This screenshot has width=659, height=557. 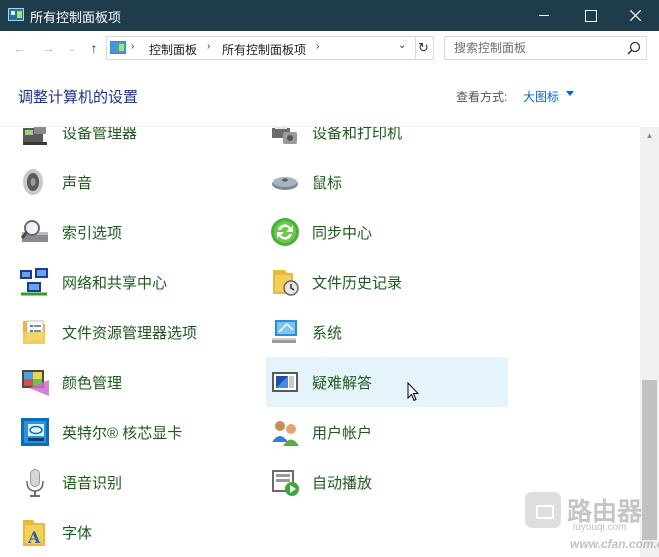 I want to click on item-label: 颜色管理, so click(x=92, y=383).